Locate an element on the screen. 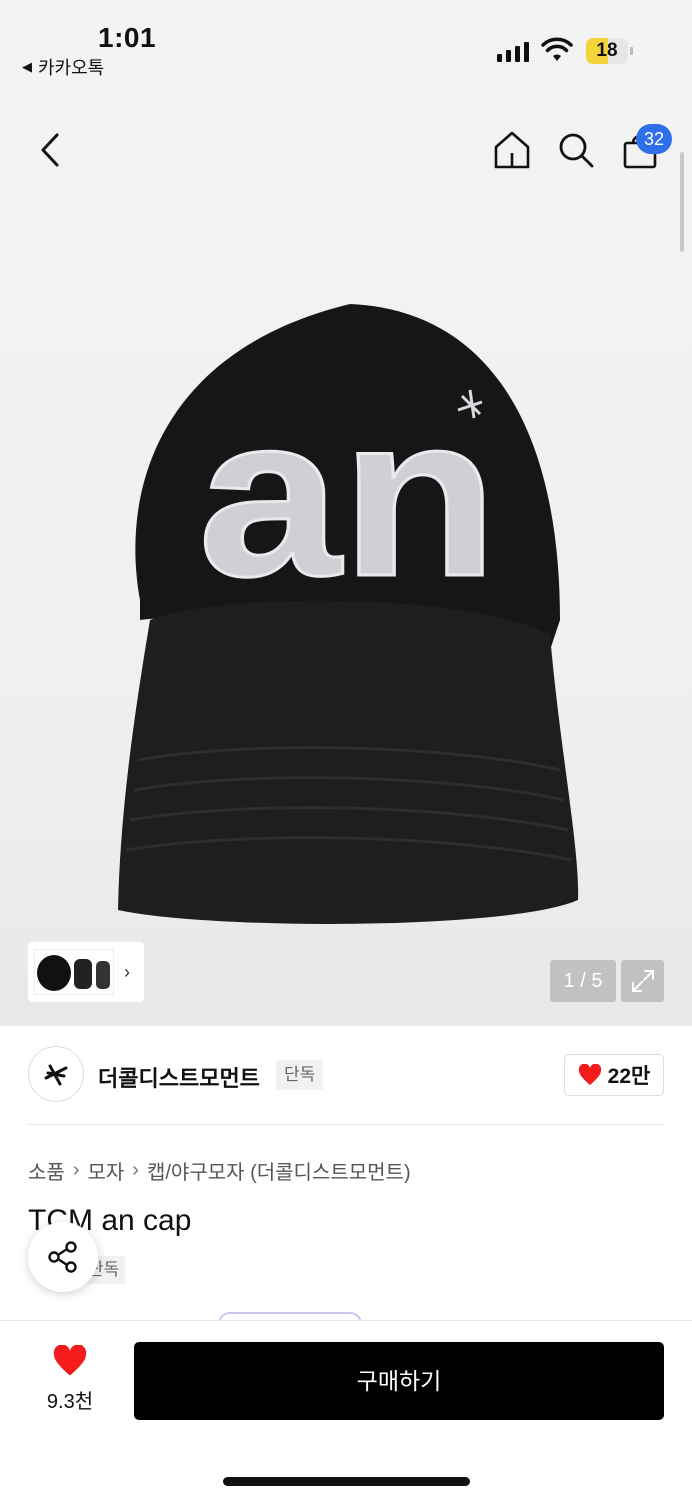  exclusive-tag: 단독 is located at coordinates (300, 1075).